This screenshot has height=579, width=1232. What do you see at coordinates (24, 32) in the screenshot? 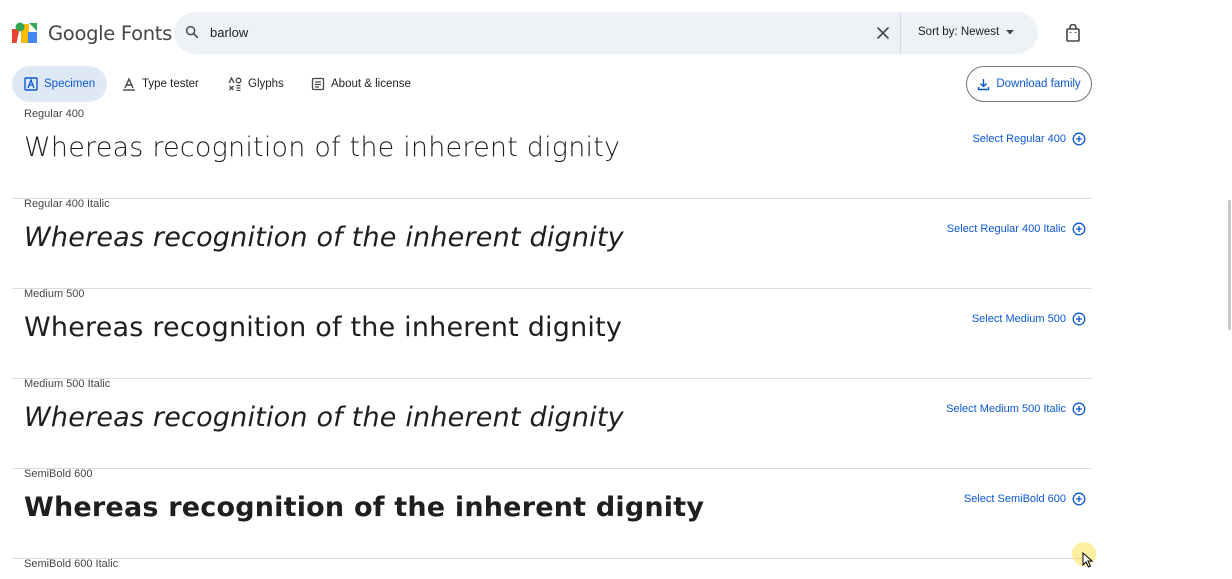
I see `google-fonts-logo` at bounding box center [24, 32].